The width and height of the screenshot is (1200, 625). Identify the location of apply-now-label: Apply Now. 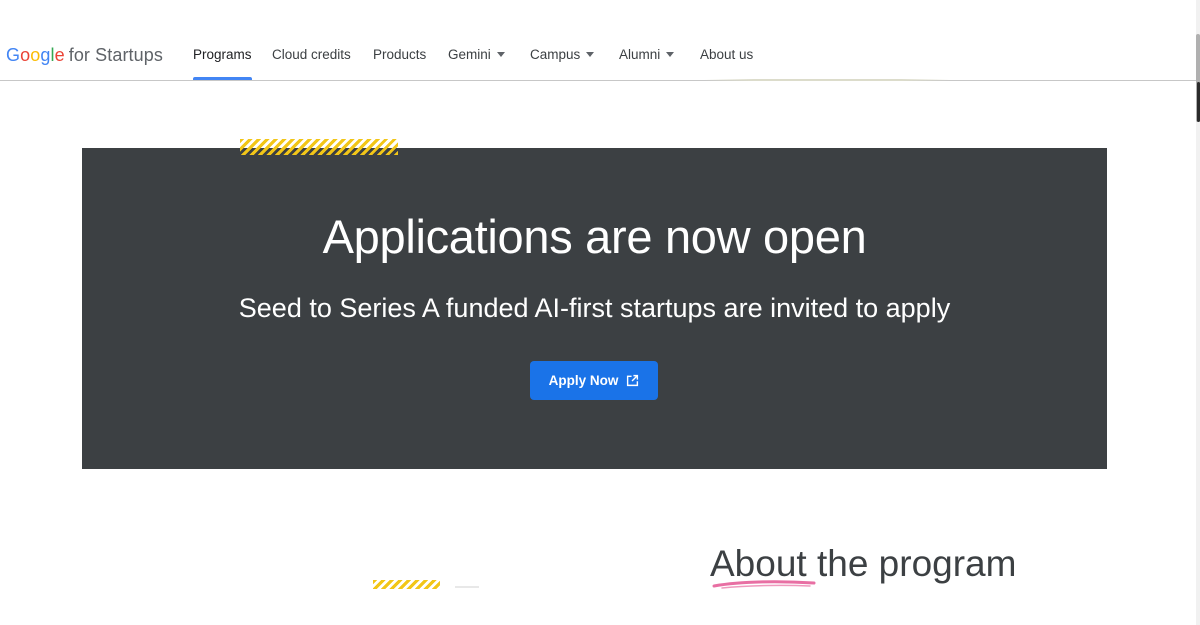
(583, 380).